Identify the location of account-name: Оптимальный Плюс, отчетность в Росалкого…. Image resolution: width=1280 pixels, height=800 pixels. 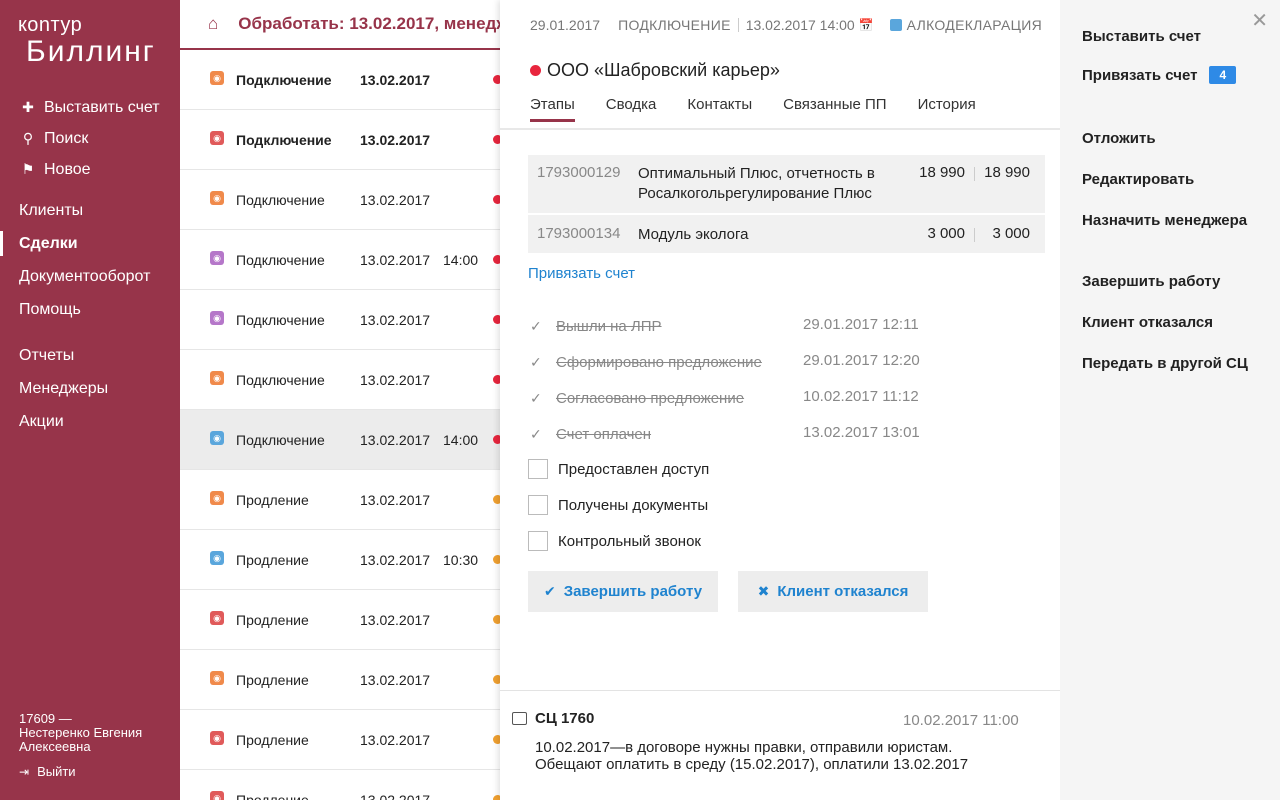
(756, 183).